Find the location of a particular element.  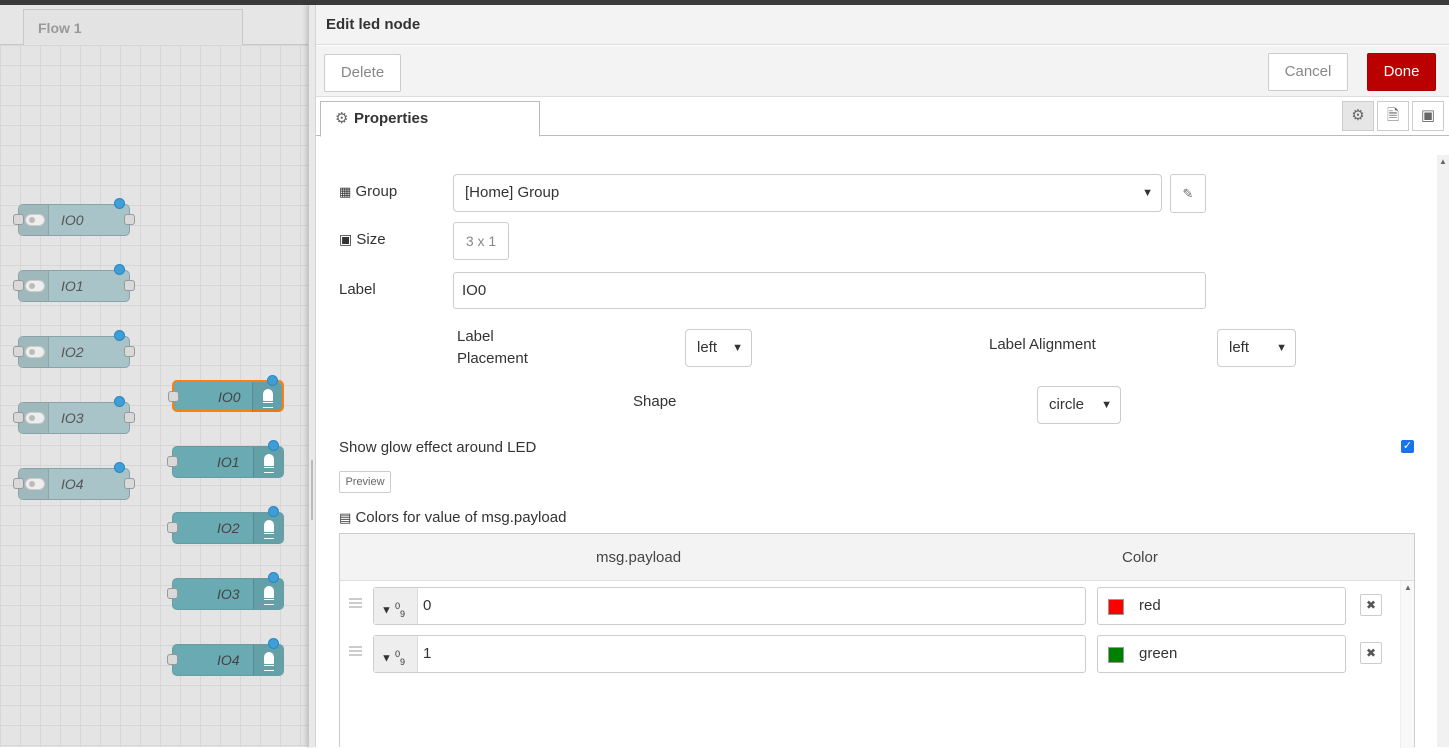

col-header-payload: msg.payload is located at coordinates (639, 557).